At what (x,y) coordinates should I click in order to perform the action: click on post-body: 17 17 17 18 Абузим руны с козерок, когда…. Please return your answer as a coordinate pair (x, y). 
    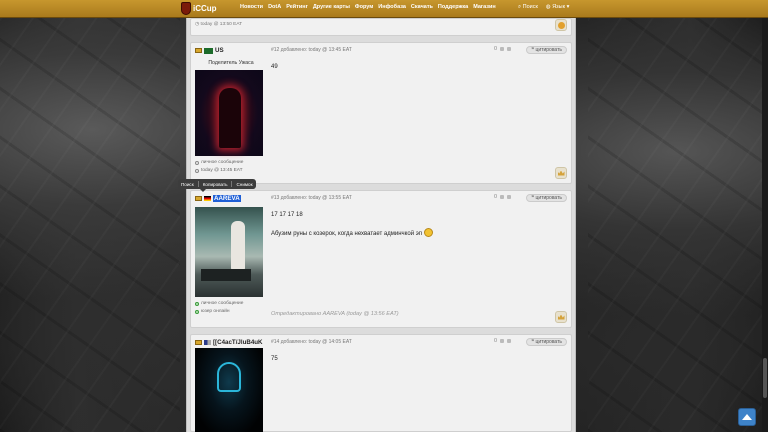
    Looking at the image, I should click on (352, 225).